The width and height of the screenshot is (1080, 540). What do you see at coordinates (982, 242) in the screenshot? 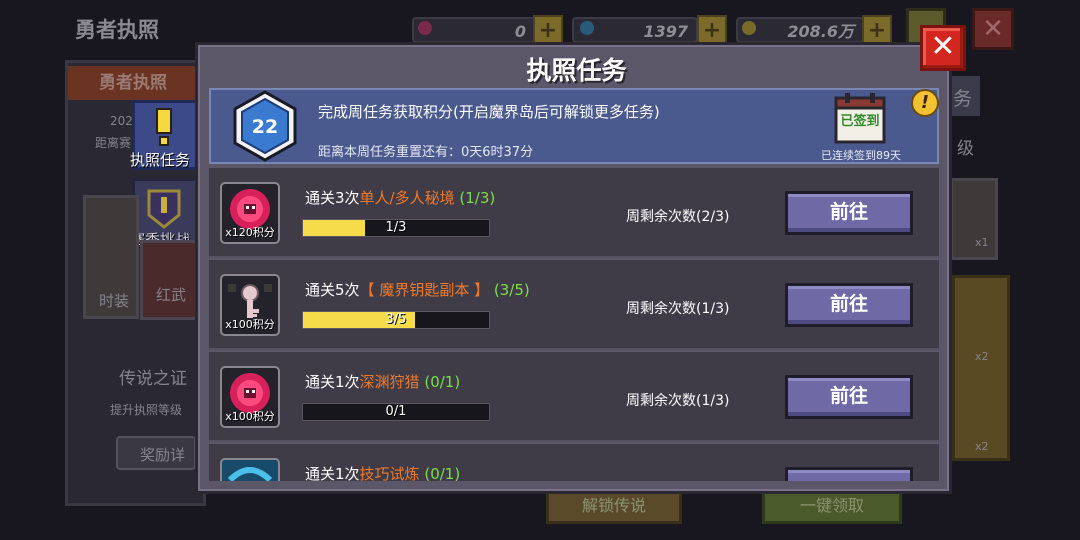
I see `reward-item-1-count: x1` at bounding box center [982, 242].